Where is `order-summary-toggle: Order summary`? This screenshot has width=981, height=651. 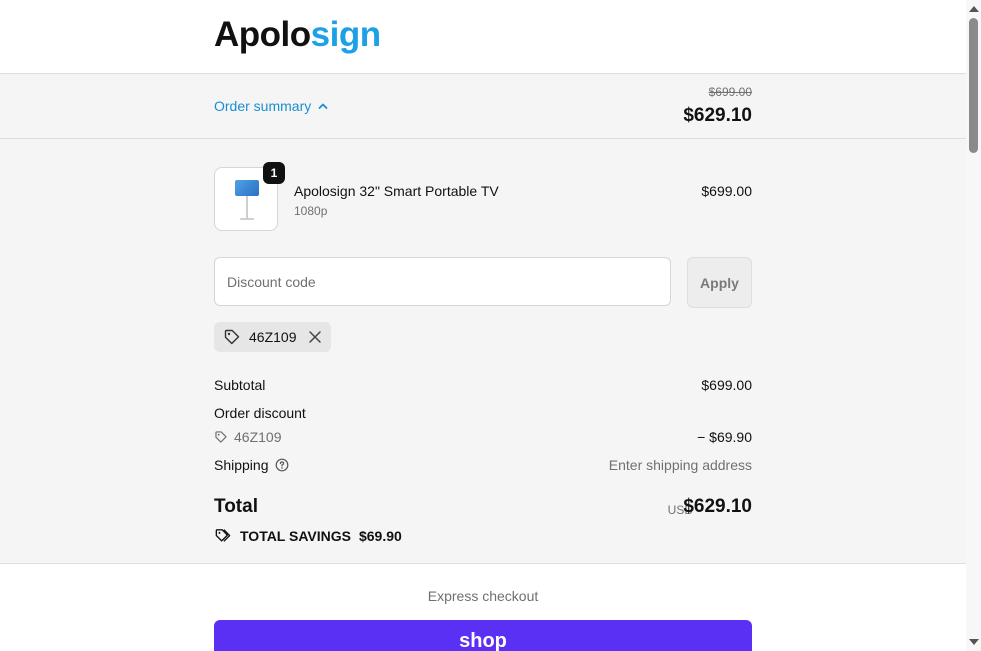
order-summary-toggle: Order summary is located at coordinates (271, 106).